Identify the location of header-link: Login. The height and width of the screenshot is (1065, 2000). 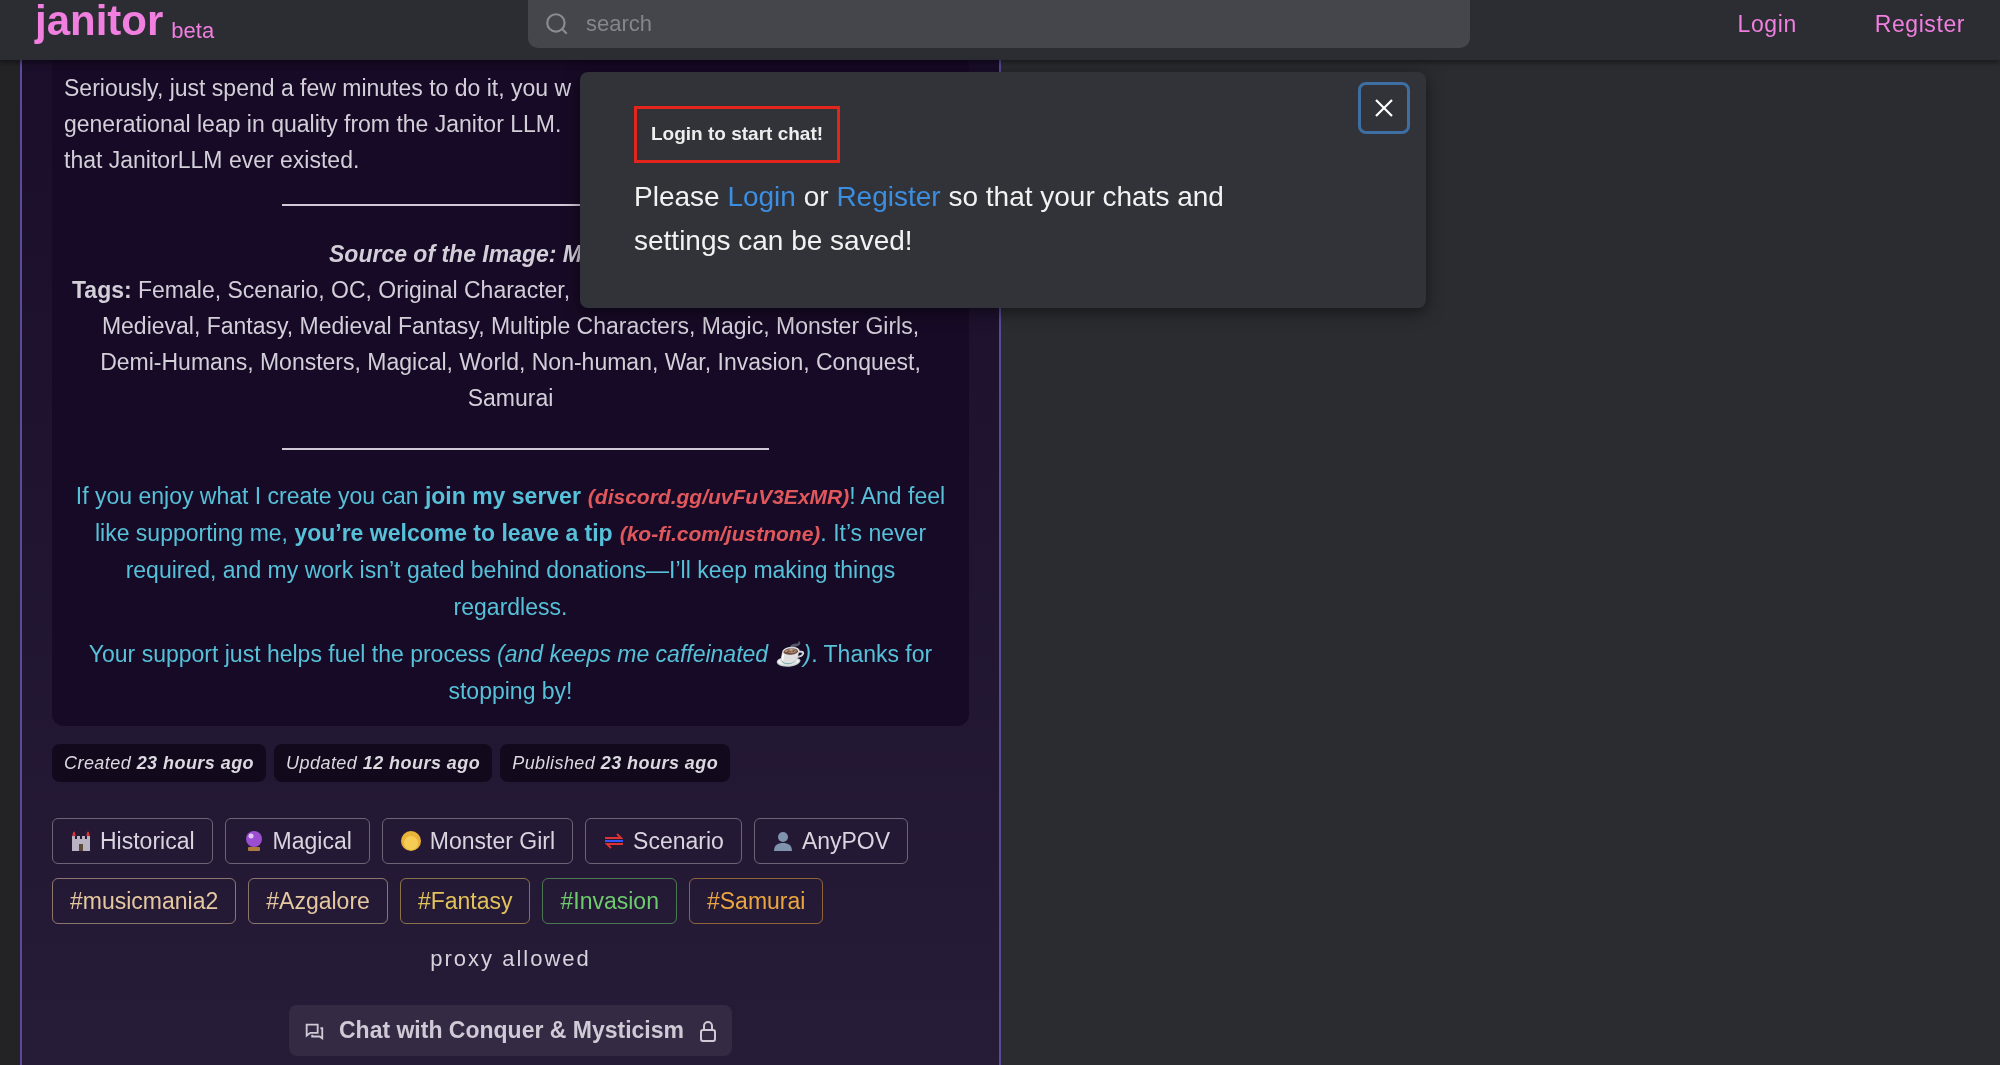
(1767, 24).